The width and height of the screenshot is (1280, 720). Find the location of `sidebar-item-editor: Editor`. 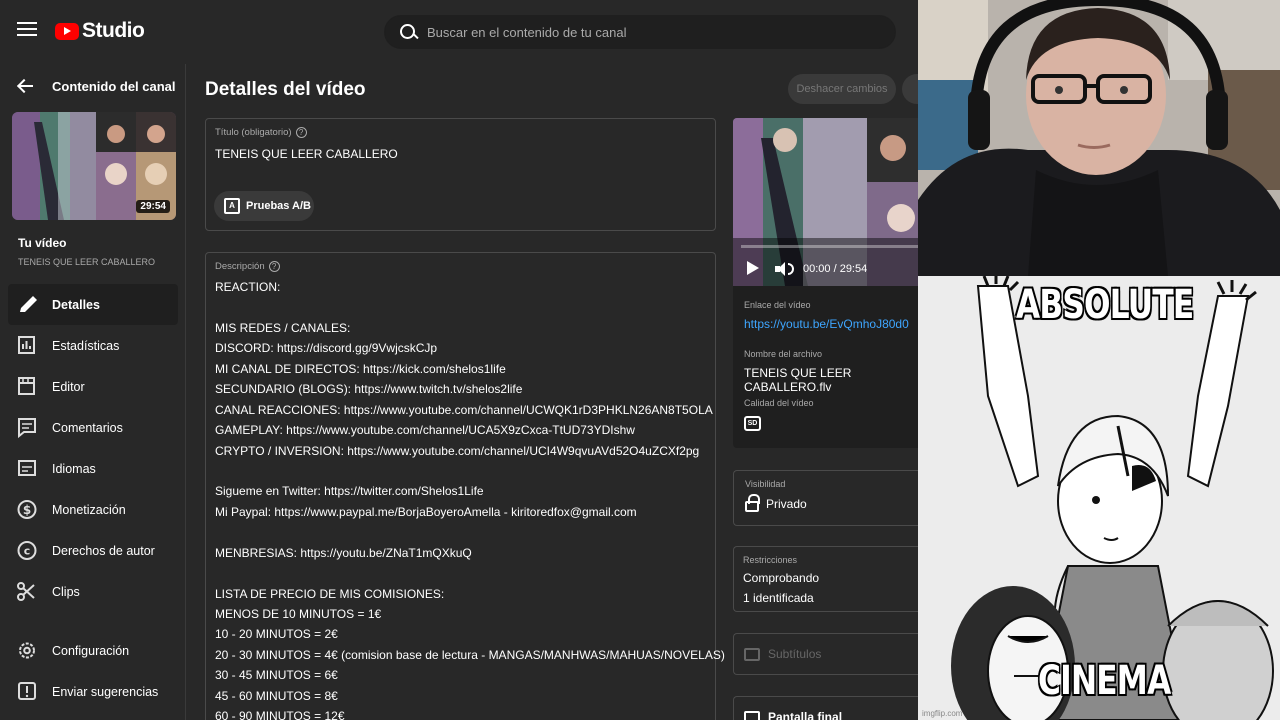

sidebar-item-editor: Editor is located at coordinates (93, 386).